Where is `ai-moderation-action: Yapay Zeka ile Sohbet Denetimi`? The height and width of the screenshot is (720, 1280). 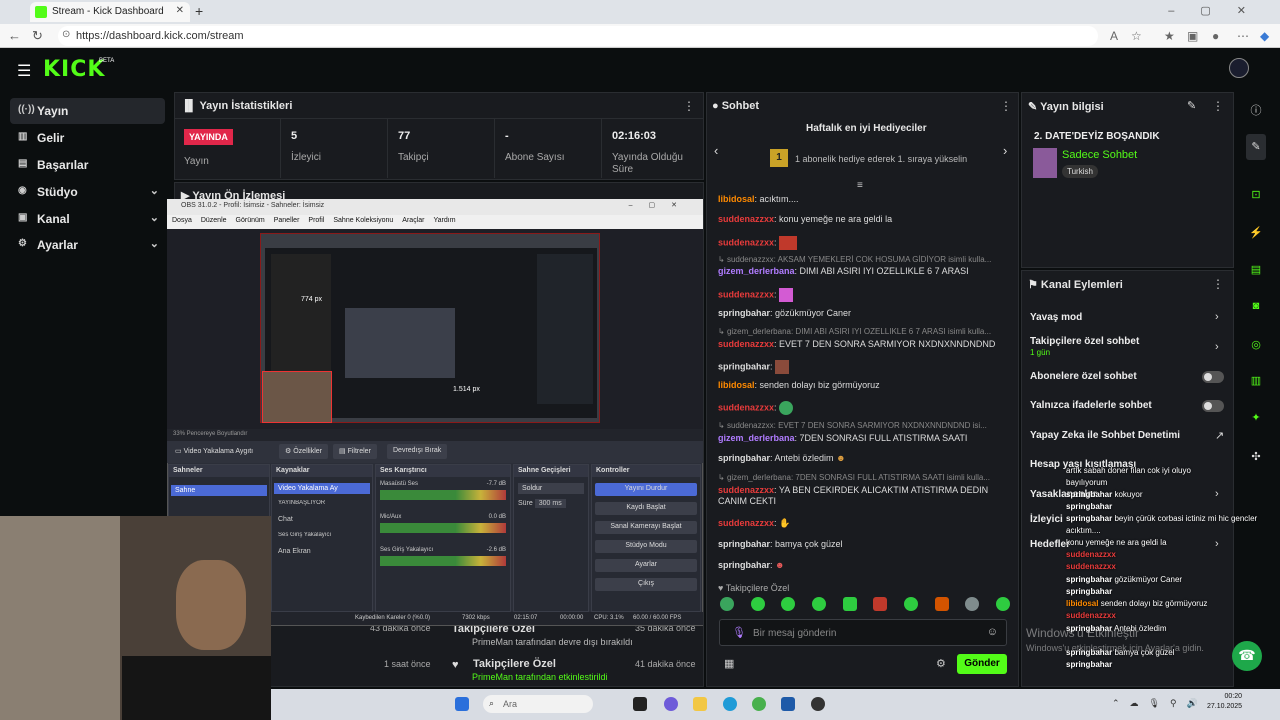 ai-moderation-action: Yapay Zeka ile Sohbet Denetimi is located at coordinates (1105, 435).